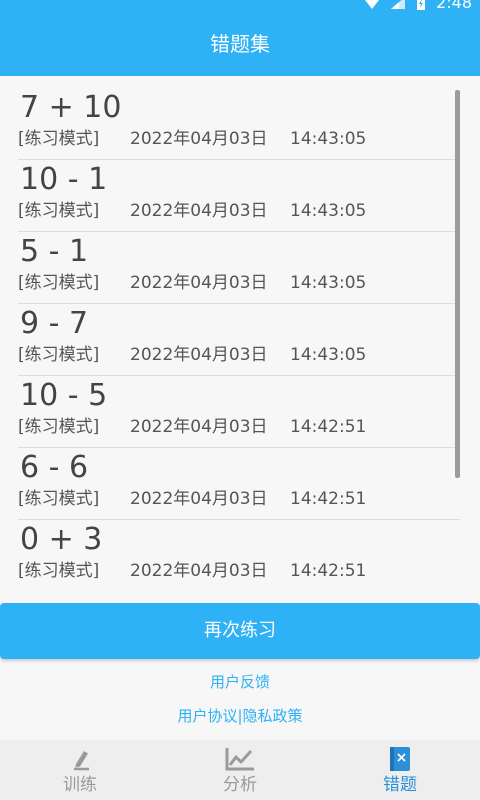 The width and height of the screenshot is (480, 800). I want to click on pencil-icon, so click(80, 759).